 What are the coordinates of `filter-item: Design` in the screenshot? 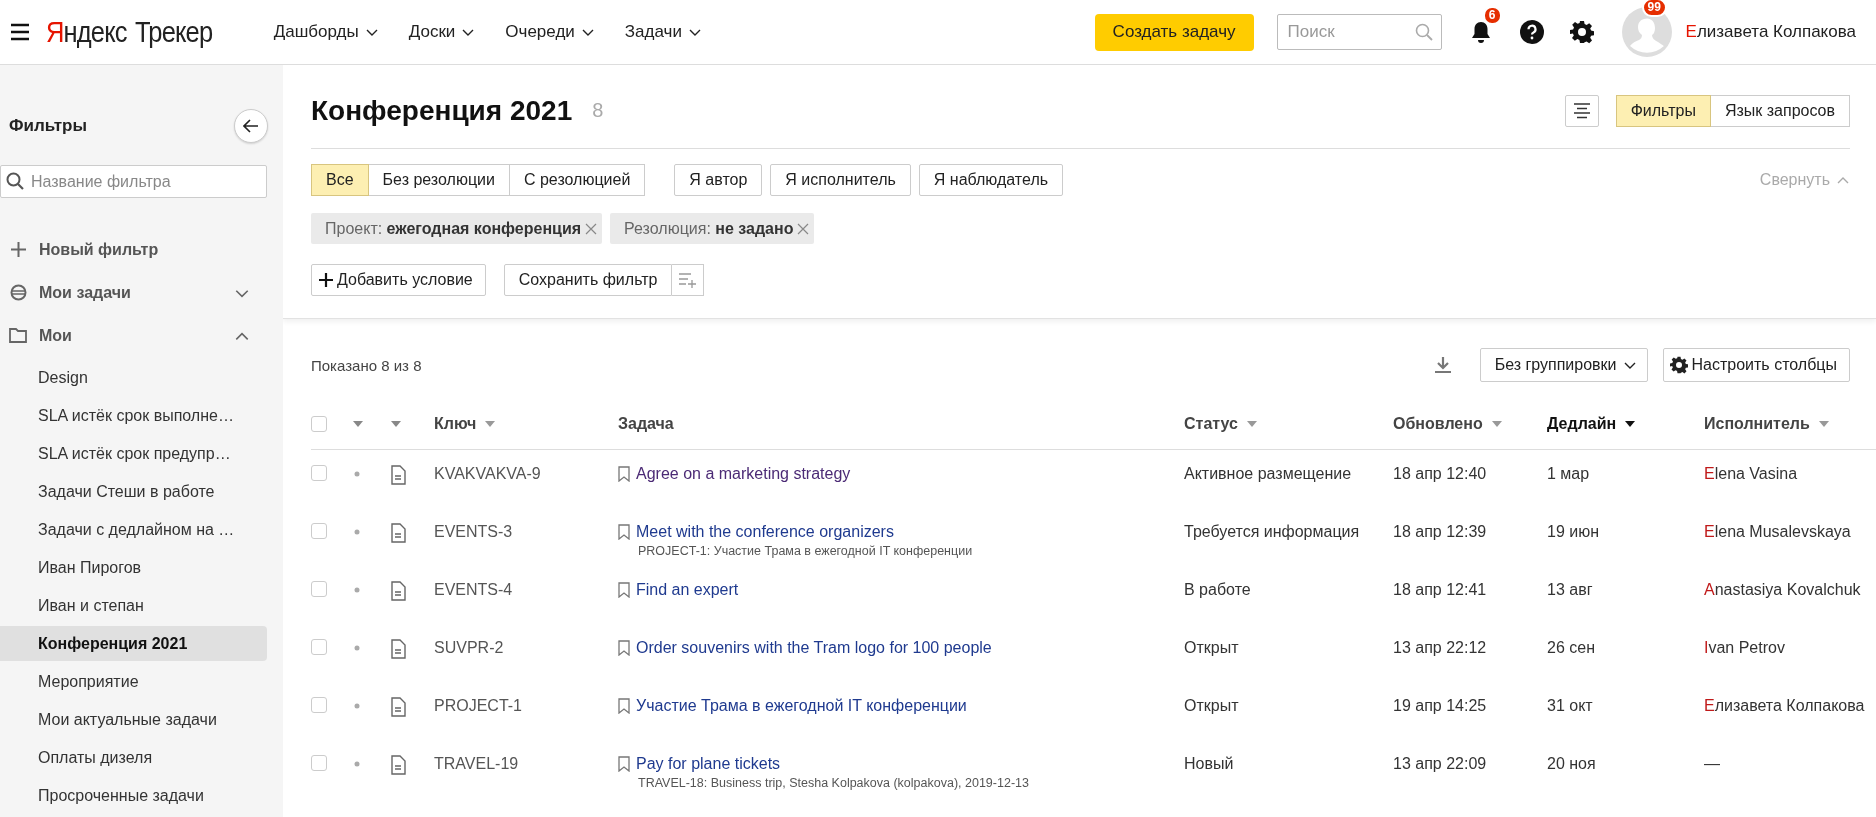 It's located at (133, 377).